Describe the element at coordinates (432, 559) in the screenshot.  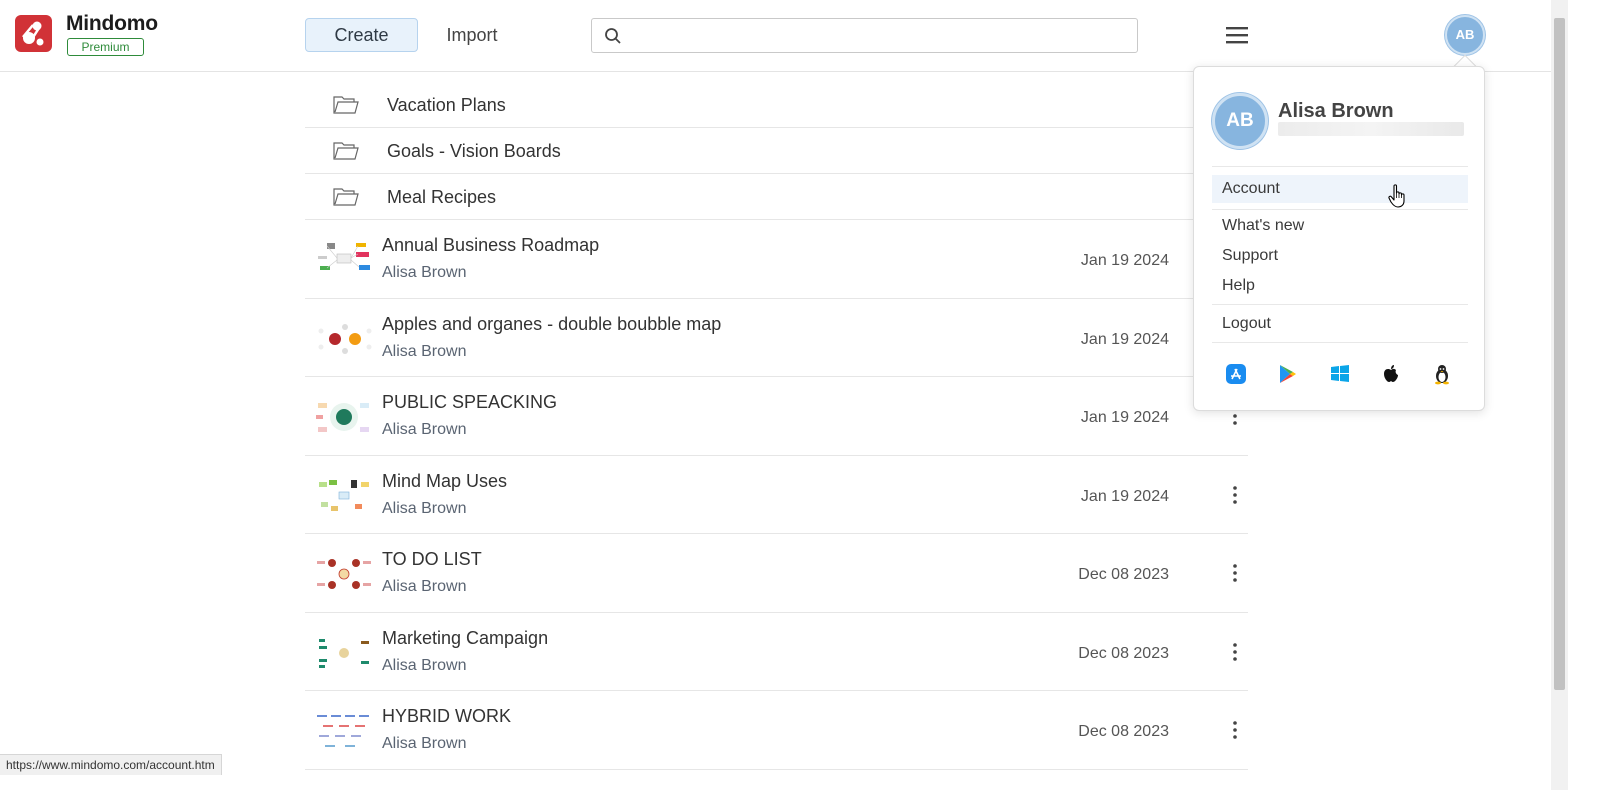
I see `map-title: TO DO LIST` at that location.